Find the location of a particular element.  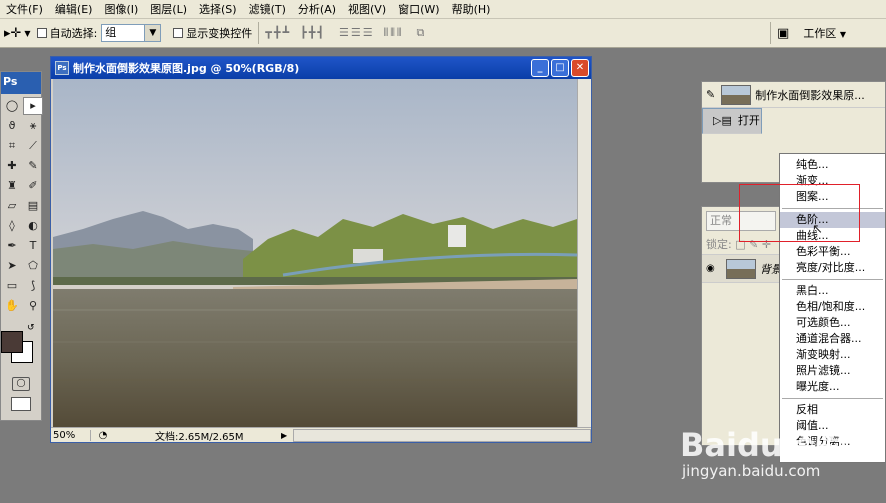

path-select-tool-icon: ➤ is located at coordinates (12, 266).